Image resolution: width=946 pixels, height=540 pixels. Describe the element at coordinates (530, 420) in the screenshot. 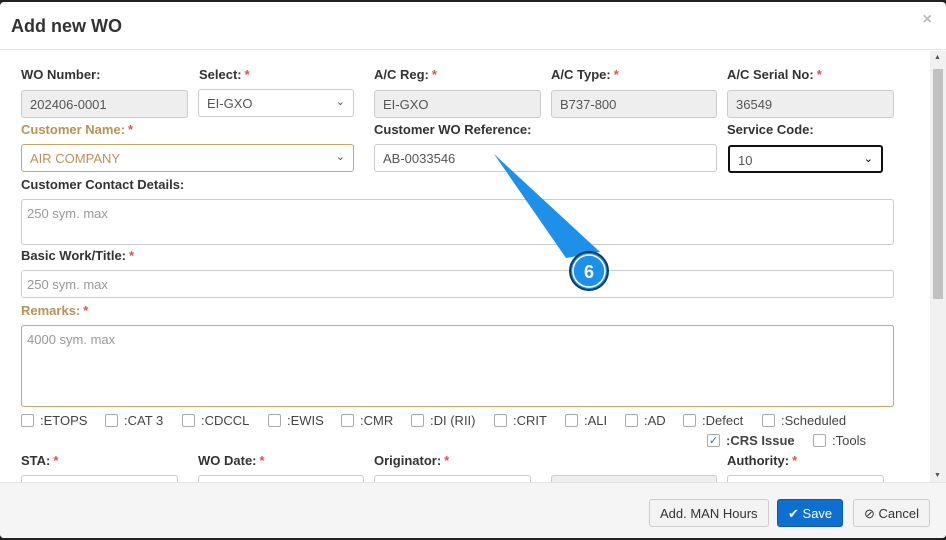

I see `checkbox-label: :CRIT` at that location.